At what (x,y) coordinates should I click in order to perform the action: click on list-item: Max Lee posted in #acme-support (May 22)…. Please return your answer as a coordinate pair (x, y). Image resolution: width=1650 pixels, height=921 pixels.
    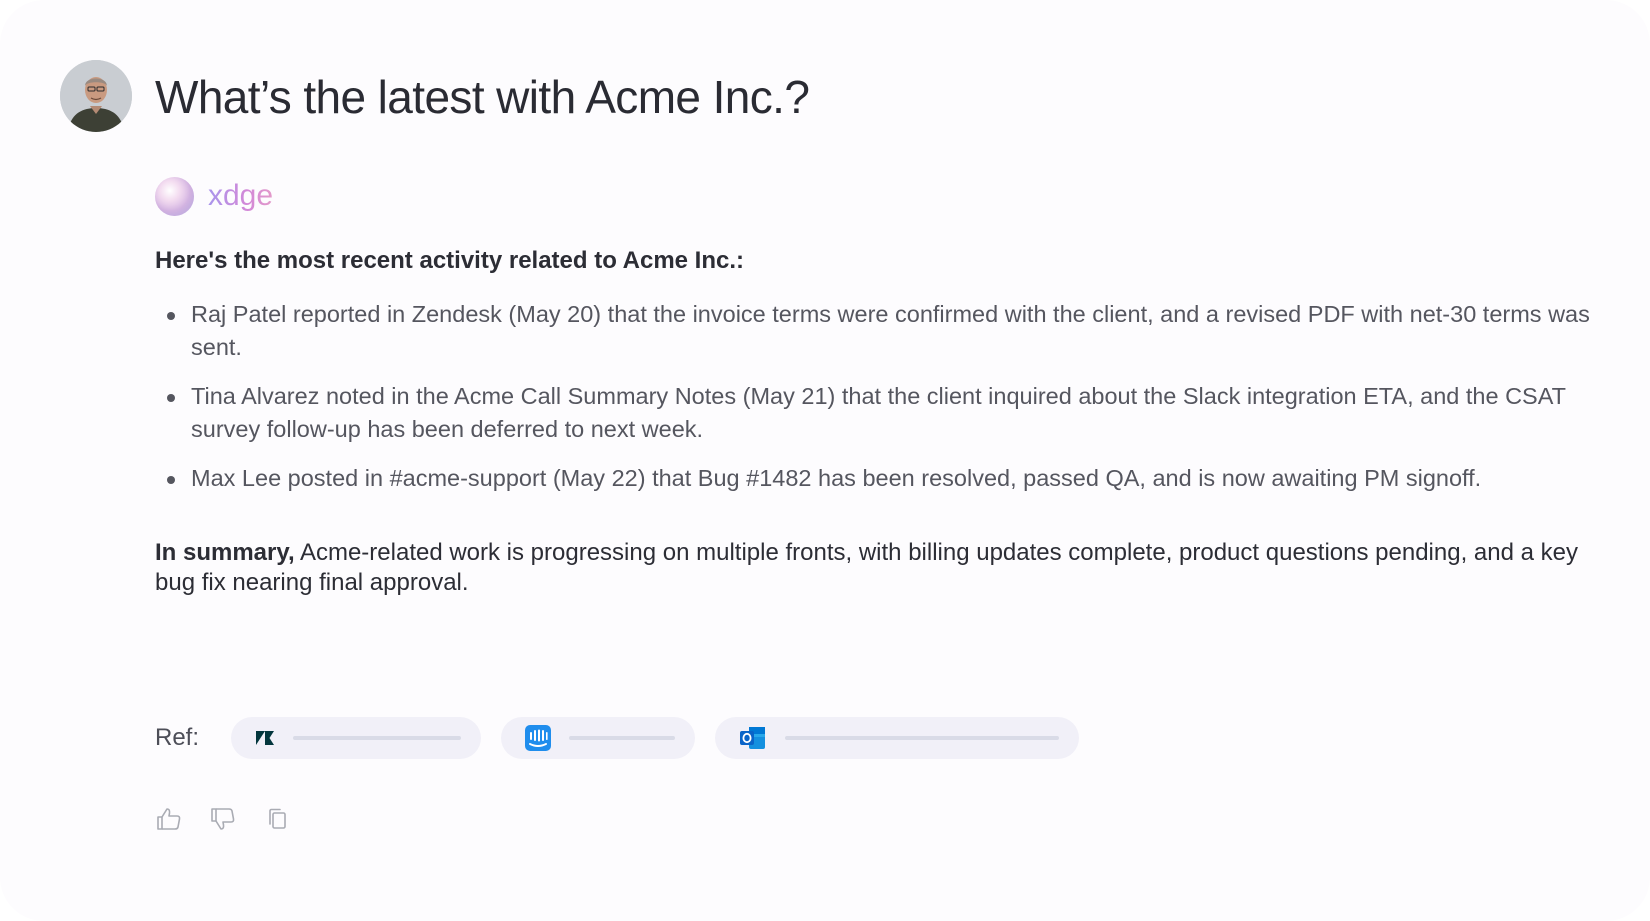
    Looking at the image, I should click on (875, 478).